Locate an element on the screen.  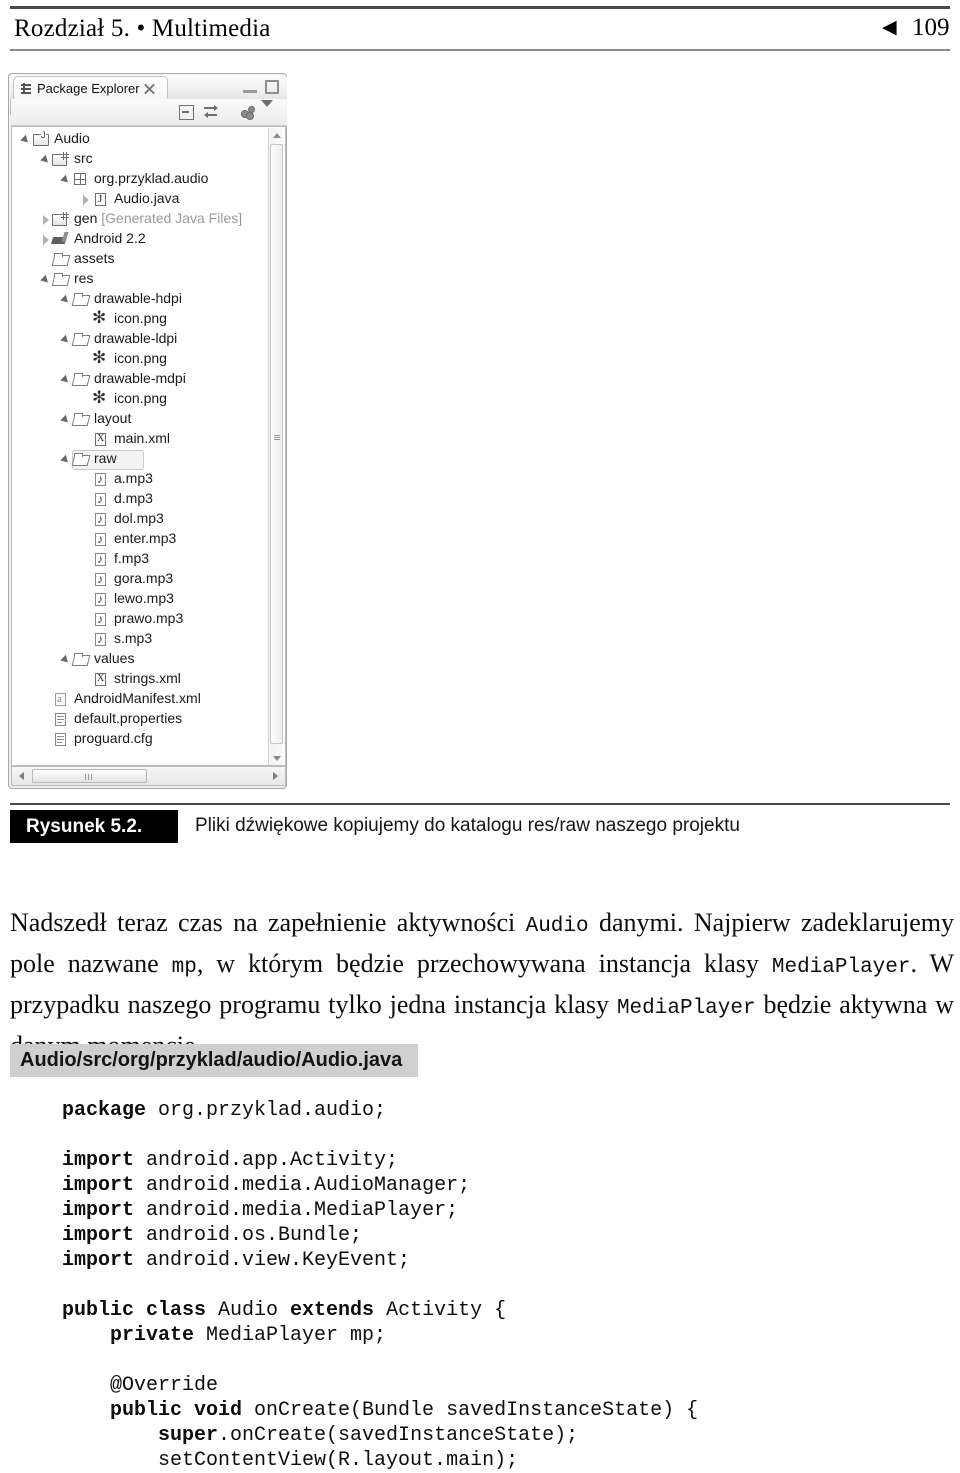
tree-item-dol-mp3: dol.mp3 is located at coordinates (138, 519).